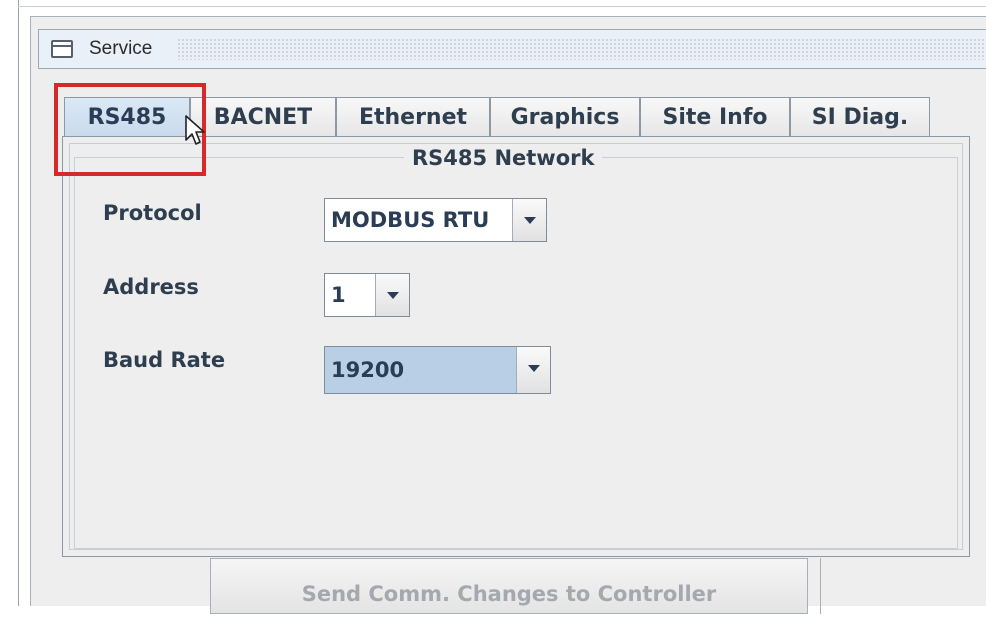  Describe the element at coordinates (715, 117) in the screenshot. I see `tab-site-info: Site Info` at that location.